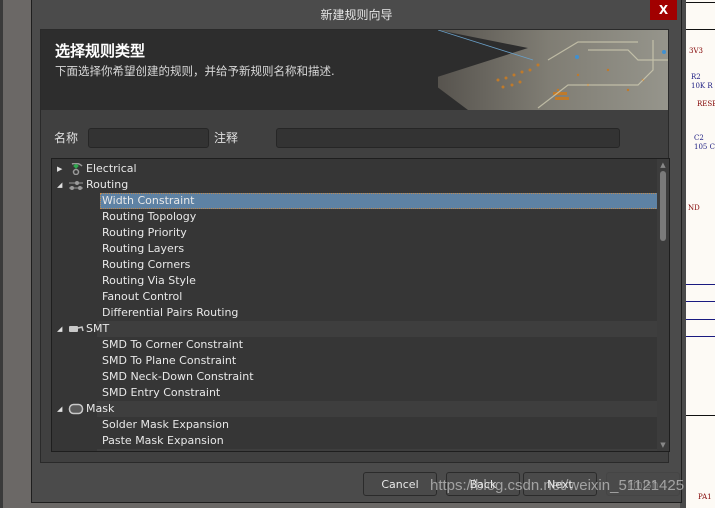  I want to click on tree-category-mask: ◢ Mask, so click(355, 409).